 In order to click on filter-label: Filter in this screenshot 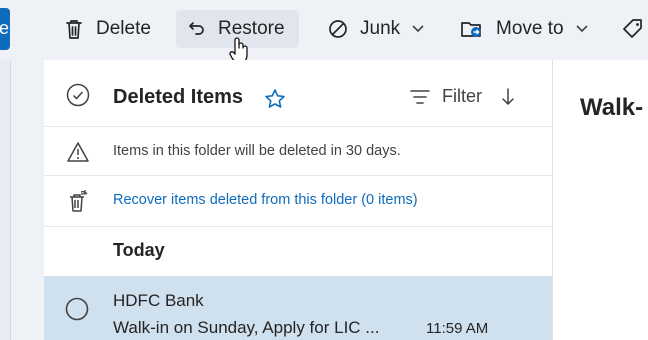, I will do `click(462, 96)`.